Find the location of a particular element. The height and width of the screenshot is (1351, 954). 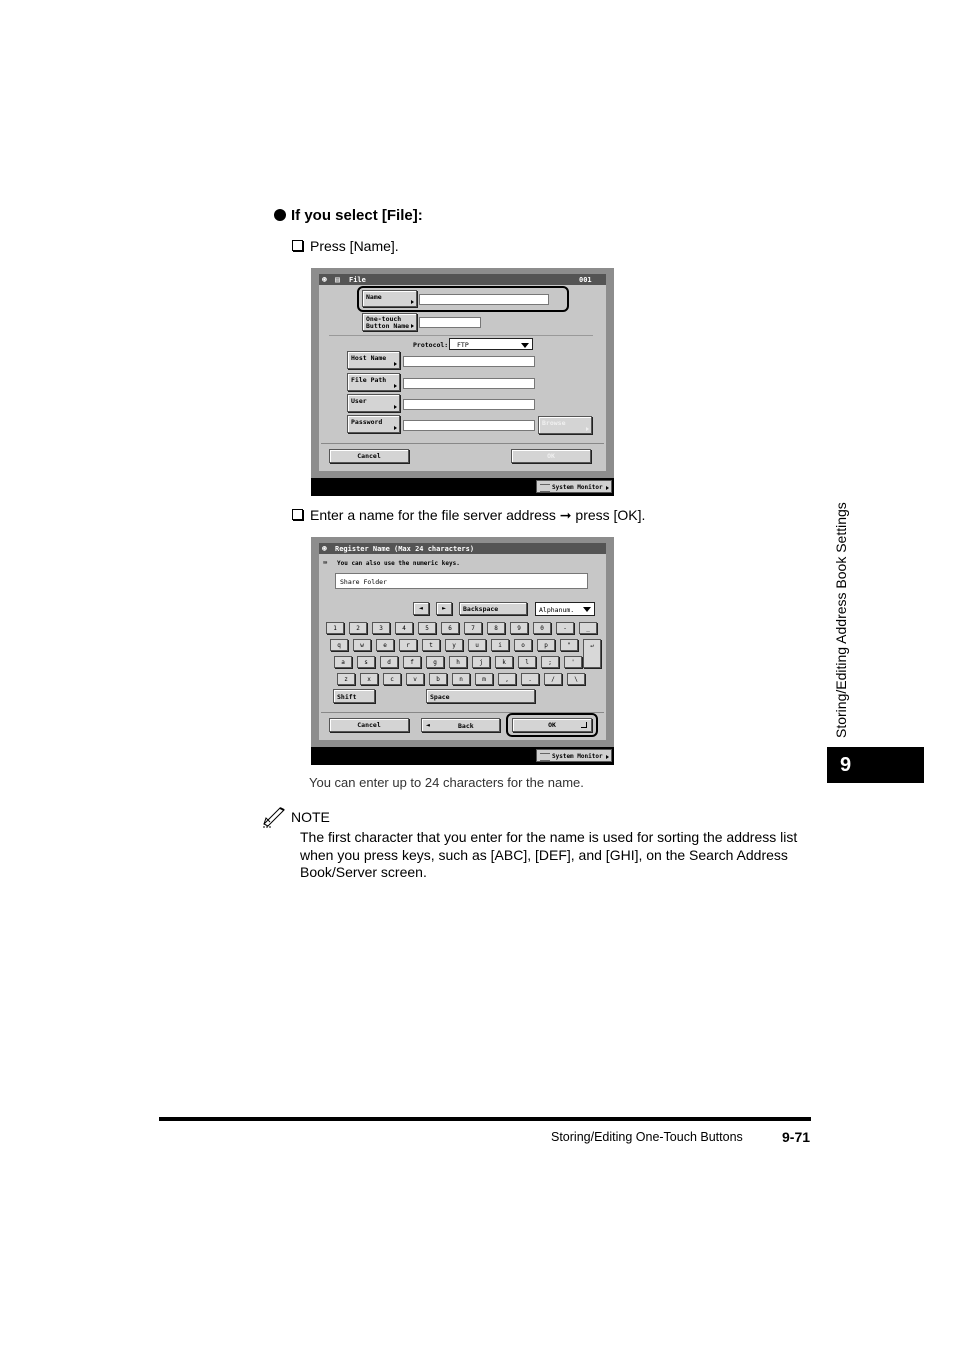

key-row1-8: 9 is located at coordinates (519, 628).